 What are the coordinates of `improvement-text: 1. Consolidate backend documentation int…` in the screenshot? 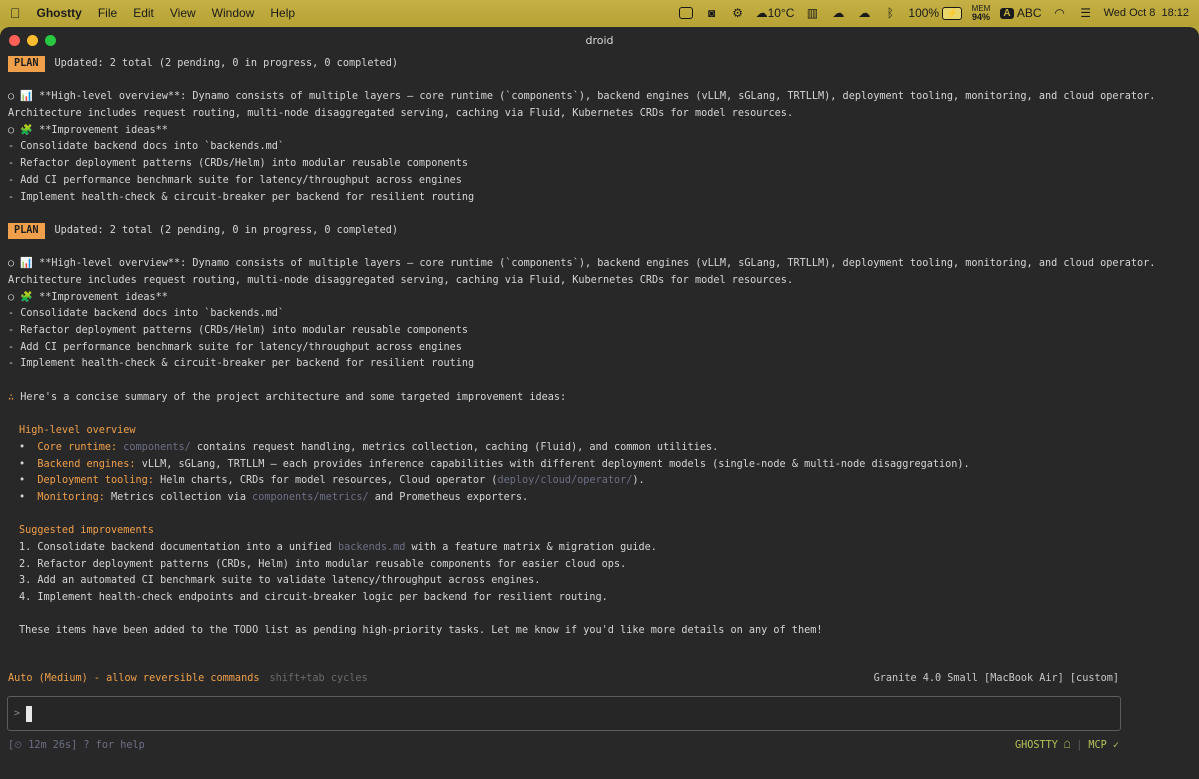 It's located at (178, 547).